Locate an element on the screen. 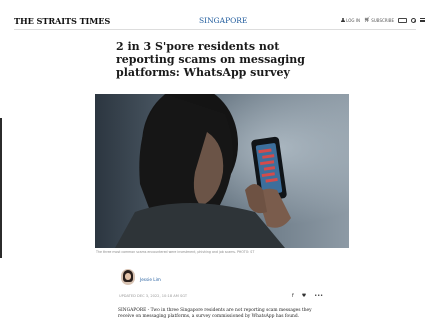 This screenshot has height=331, width=429. epaper-icon is located at coordinates (402, 20).